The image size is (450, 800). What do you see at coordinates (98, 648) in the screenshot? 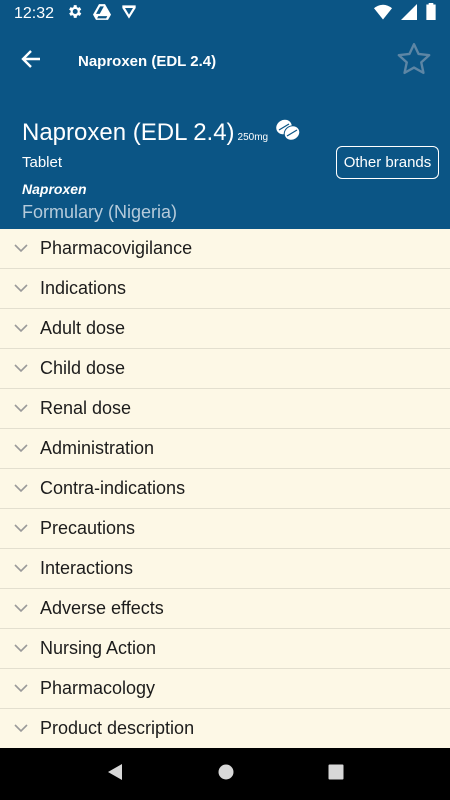
I see `section-label: Nursing Action` at bounding box center [98, 648].